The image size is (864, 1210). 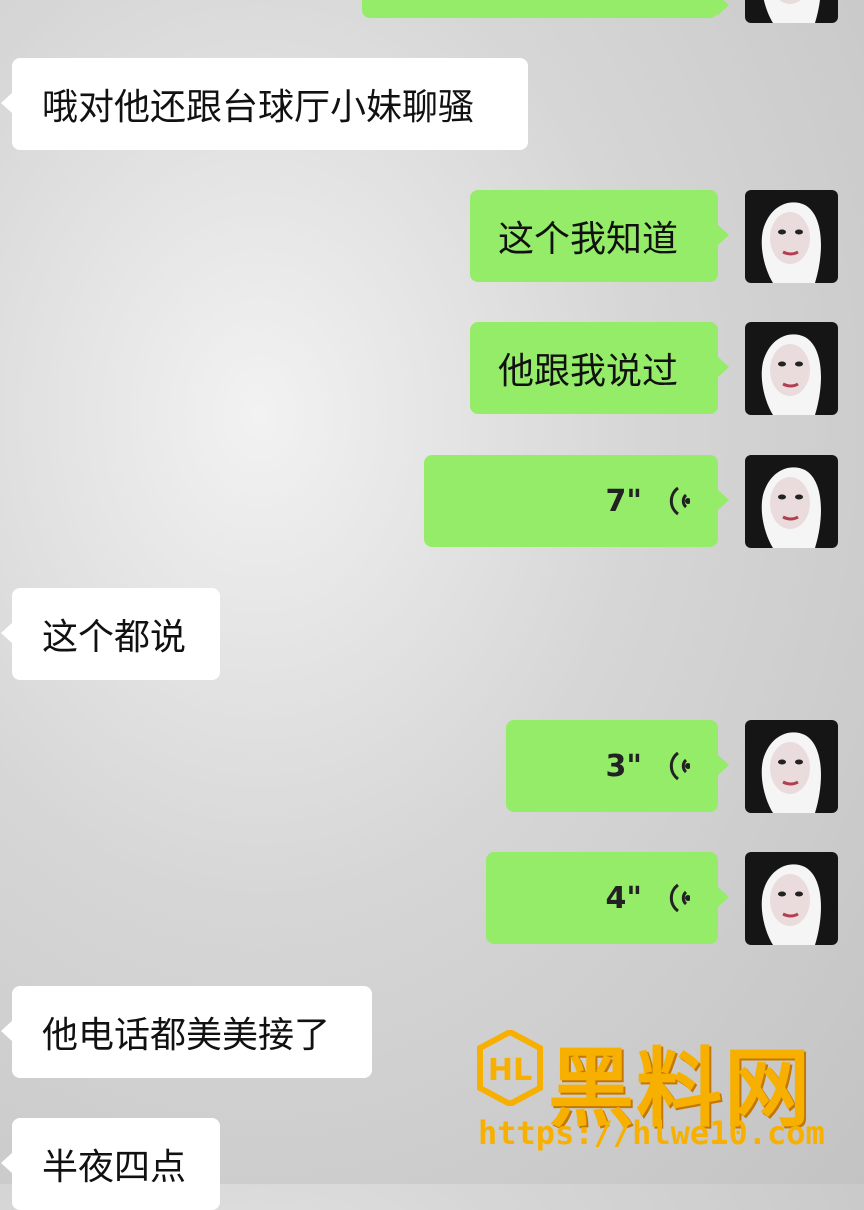 I want to click on message-bubble-incoming: 半夜四点, so click(x=110, y=1164).